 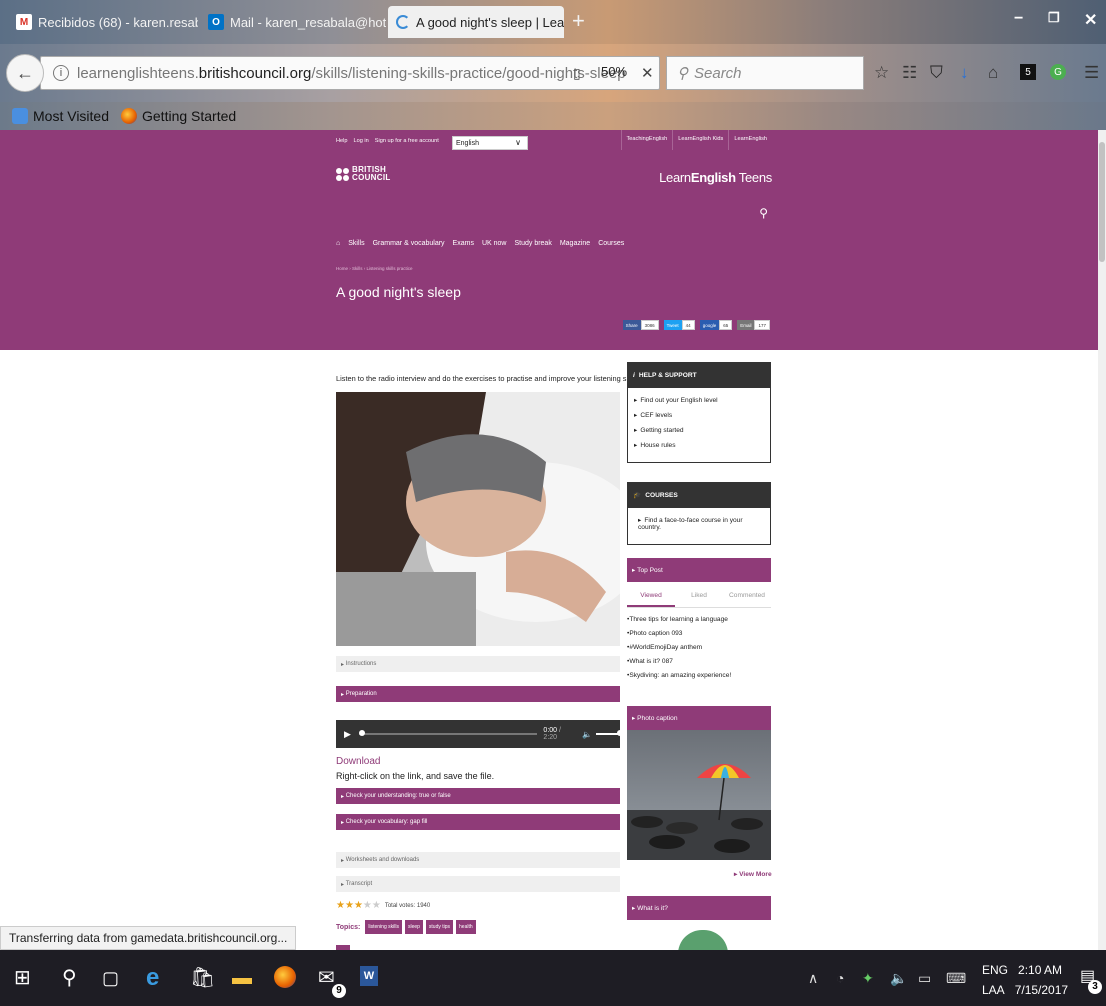 What do you see at coordinates (356, 243) in the screenshot?
I see `nav-skills: Skills` at bounding box center [356, 243].